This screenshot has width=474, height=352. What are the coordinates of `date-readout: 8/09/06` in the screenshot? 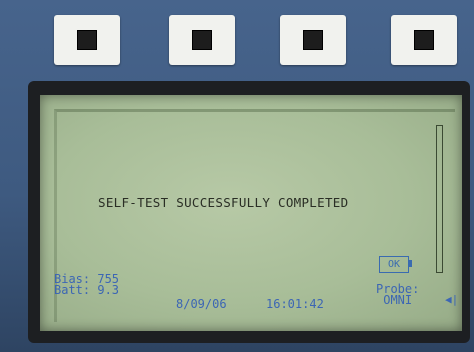 It's located at (201, 304).